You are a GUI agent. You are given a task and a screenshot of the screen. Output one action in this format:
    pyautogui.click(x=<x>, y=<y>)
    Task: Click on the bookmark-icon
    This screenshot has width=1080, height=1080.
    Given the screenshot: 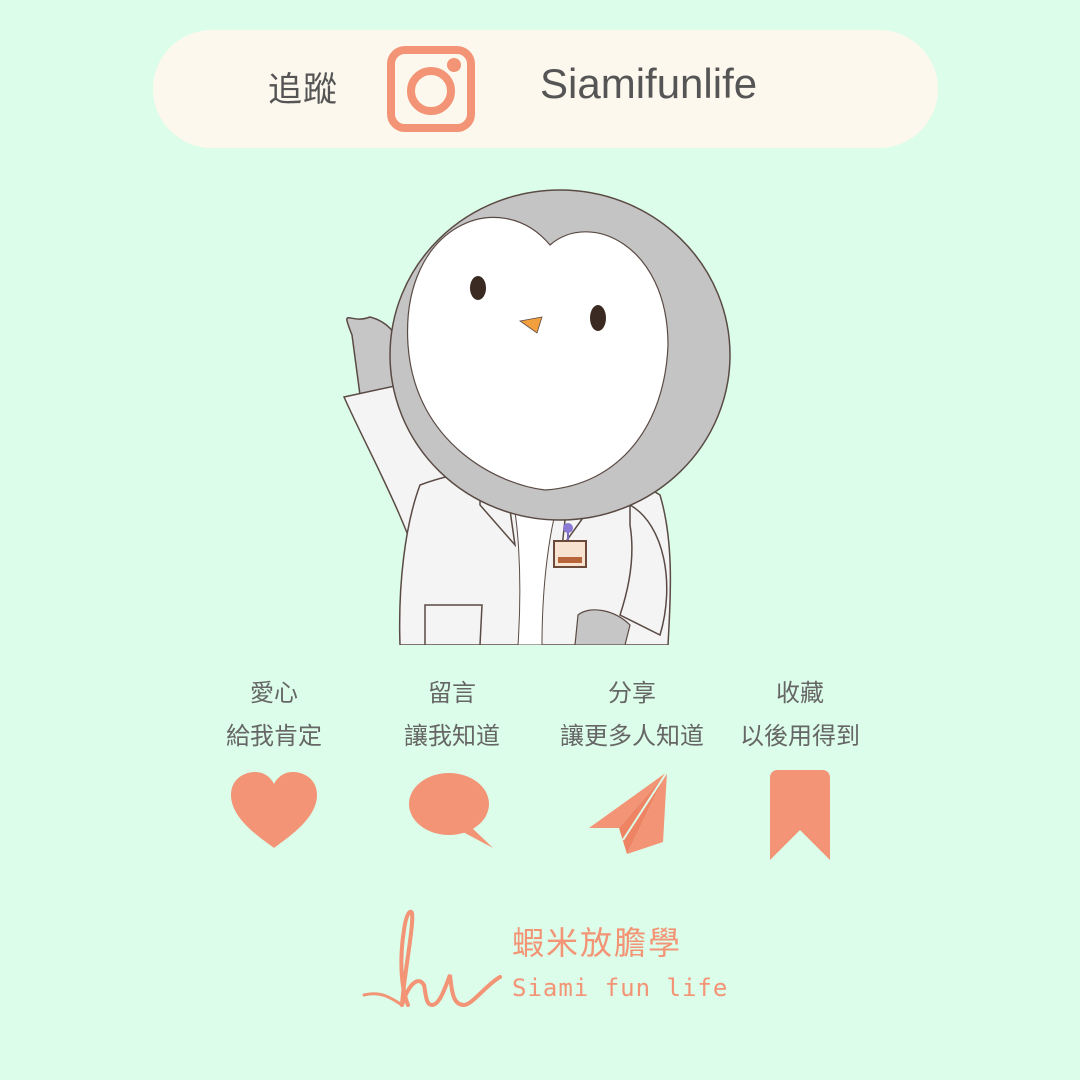 What is the action you would take?
    pyautogui.click(x=800, y=816)
    